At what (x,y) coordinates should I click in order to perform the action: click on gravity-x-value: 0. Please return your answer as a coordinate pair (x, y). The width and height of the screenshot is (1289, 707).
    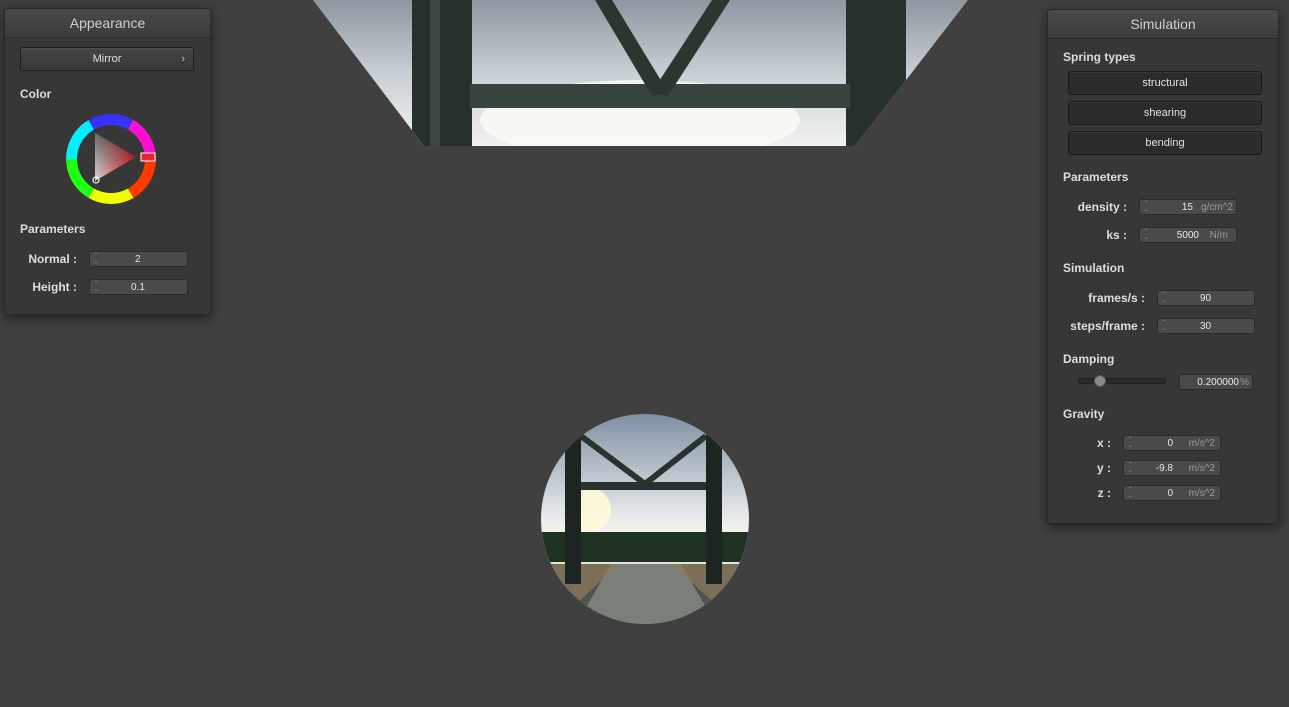
    Looking at the image, I should click on (1170, 443).